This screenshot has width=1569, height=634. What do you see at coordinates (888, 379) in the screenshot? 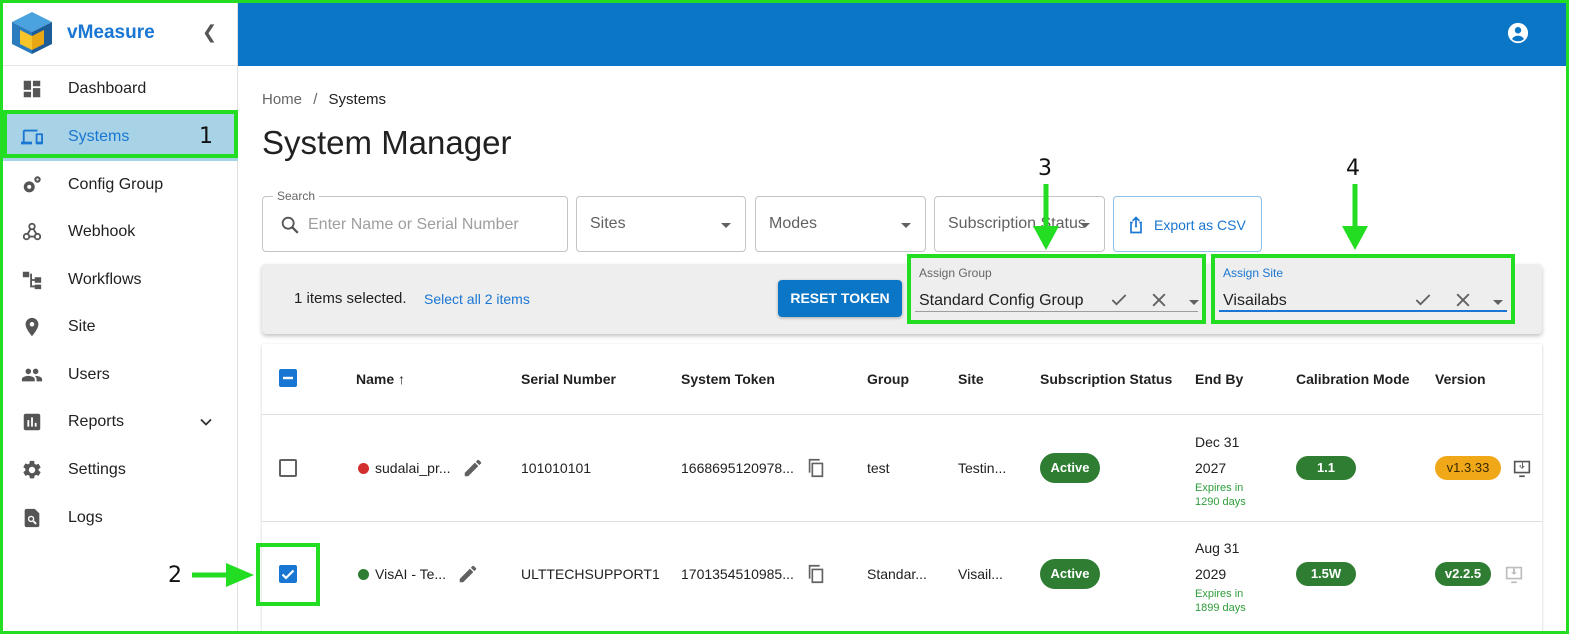
I see `column-header-group: Group` at bounding box center [888, 379].